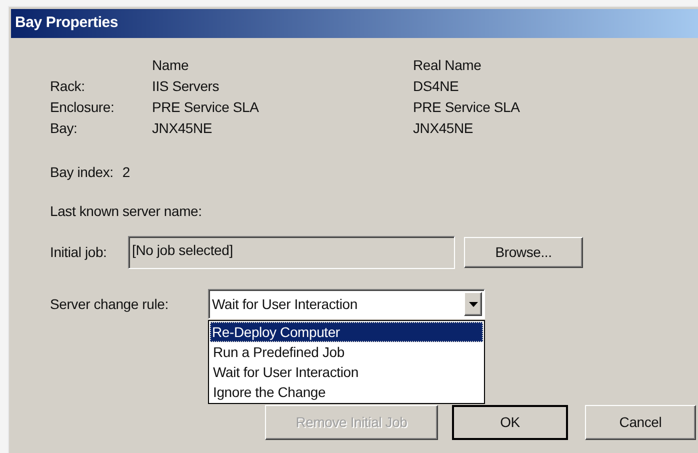 The image size is (698, 453). What do you see at coordinates (82, 172) in the screenshot?
I see `bay-index-label: Bay index:` at bounding box center [82, 172].